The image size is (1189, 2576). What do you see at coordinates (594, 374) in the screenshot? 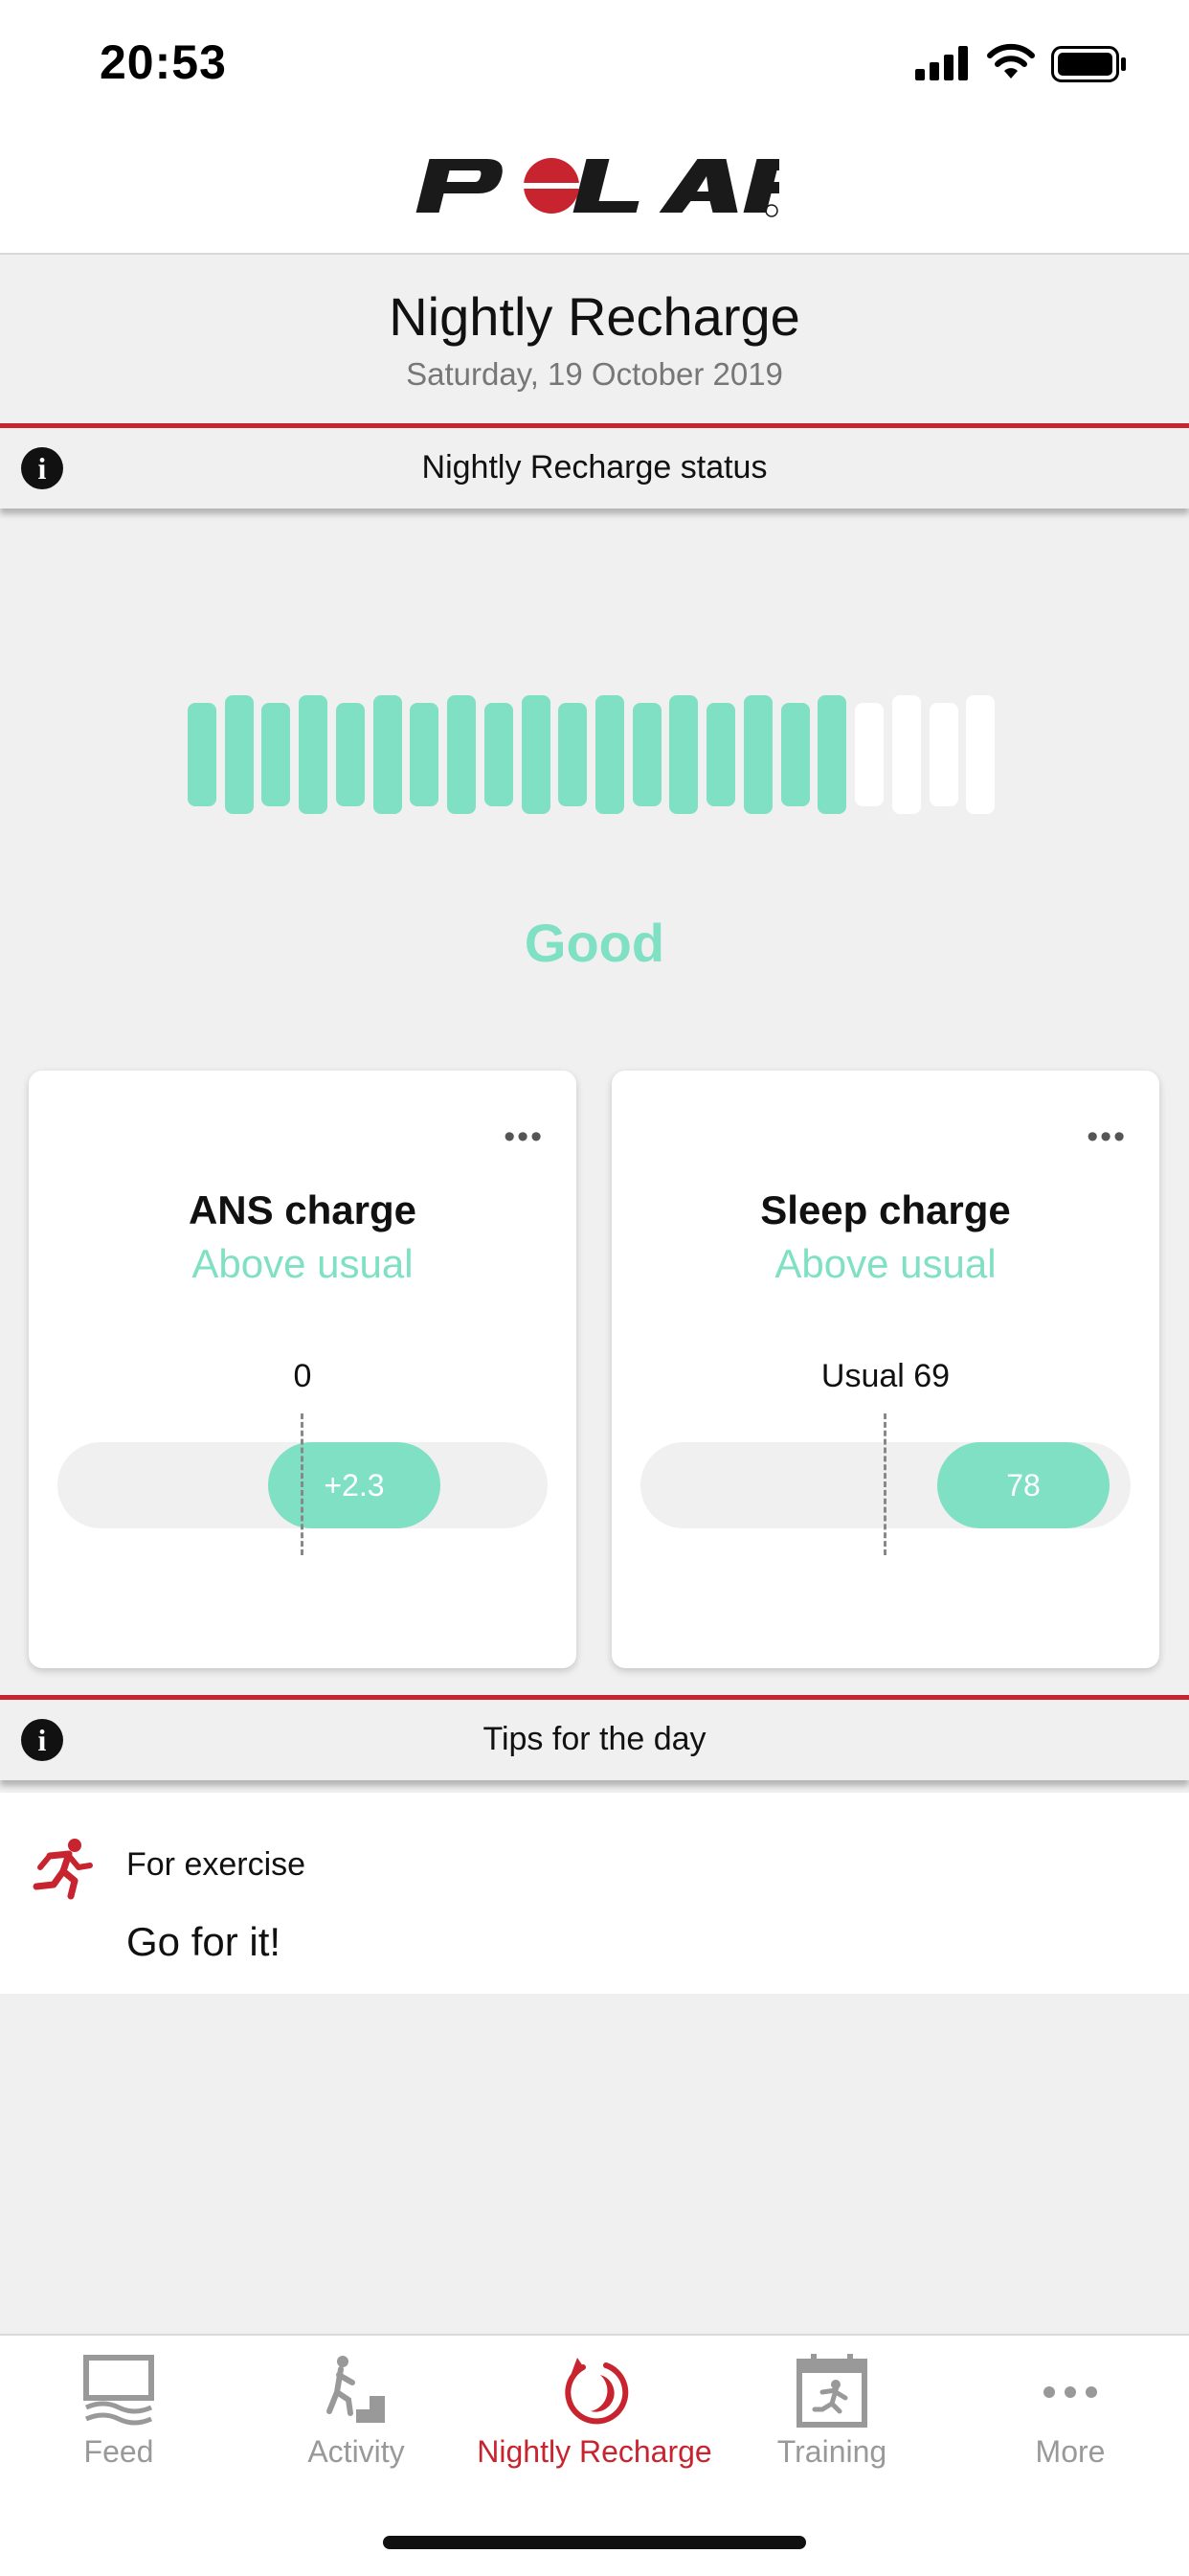
I see `page-date: Saturday, 19 October 2019` at bounding box center [594, 374].